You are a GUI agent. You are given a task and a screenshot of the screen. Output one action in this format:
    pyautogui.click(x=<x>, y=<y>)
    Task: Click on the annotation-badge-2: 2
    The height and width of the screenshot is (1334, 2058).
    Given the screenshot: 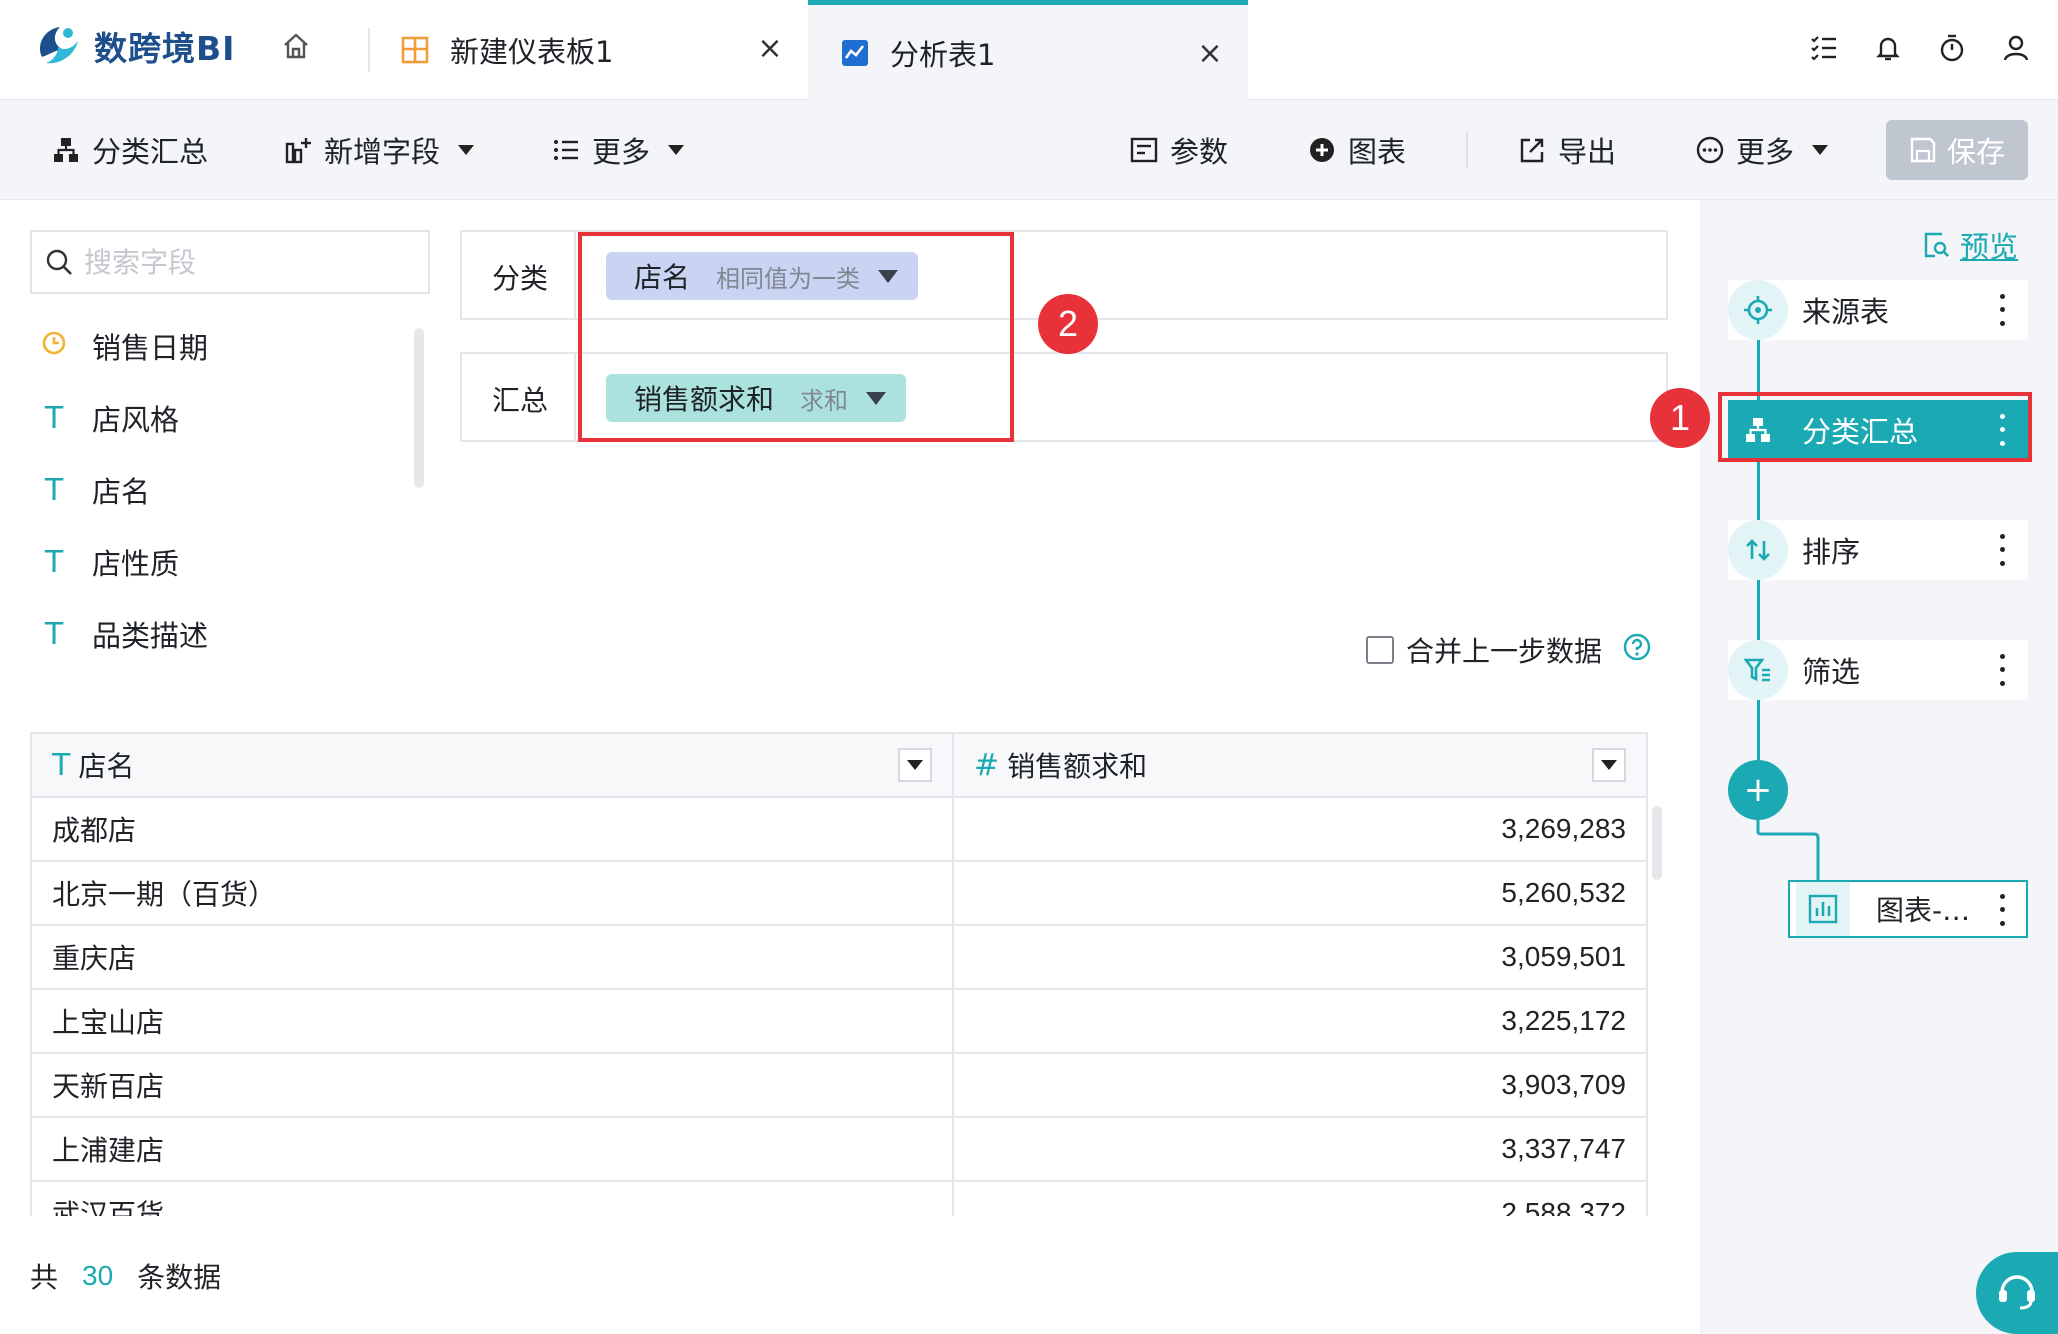 What is the action you would take?
    pyautogui.click(x=1068, y=324)
    